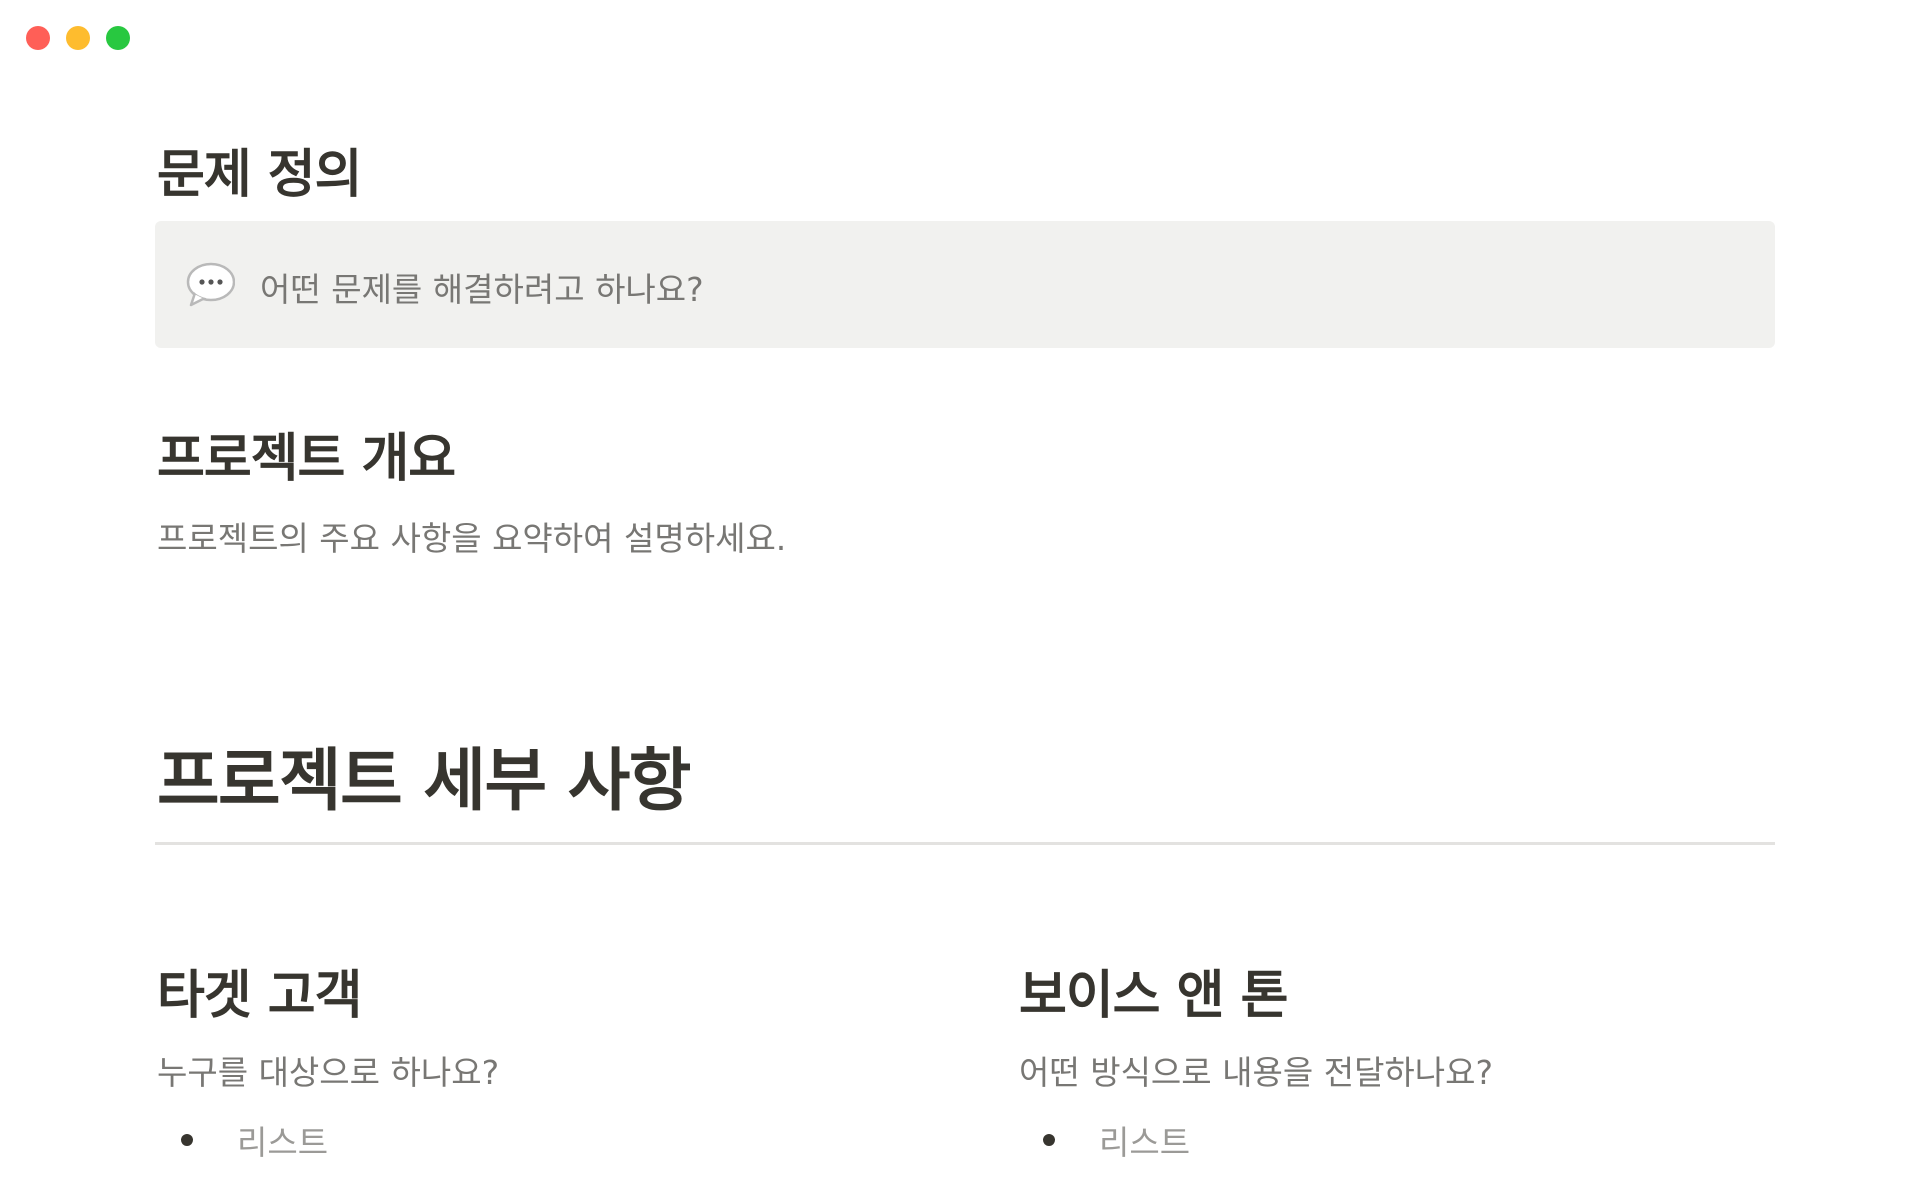 The height and width of the screenshot is (1200, 1920). What do you see at coordinates (259, 990) in the screenshot?
I see `target-heading: 타겟 고객` at bounding box center [259, 990].